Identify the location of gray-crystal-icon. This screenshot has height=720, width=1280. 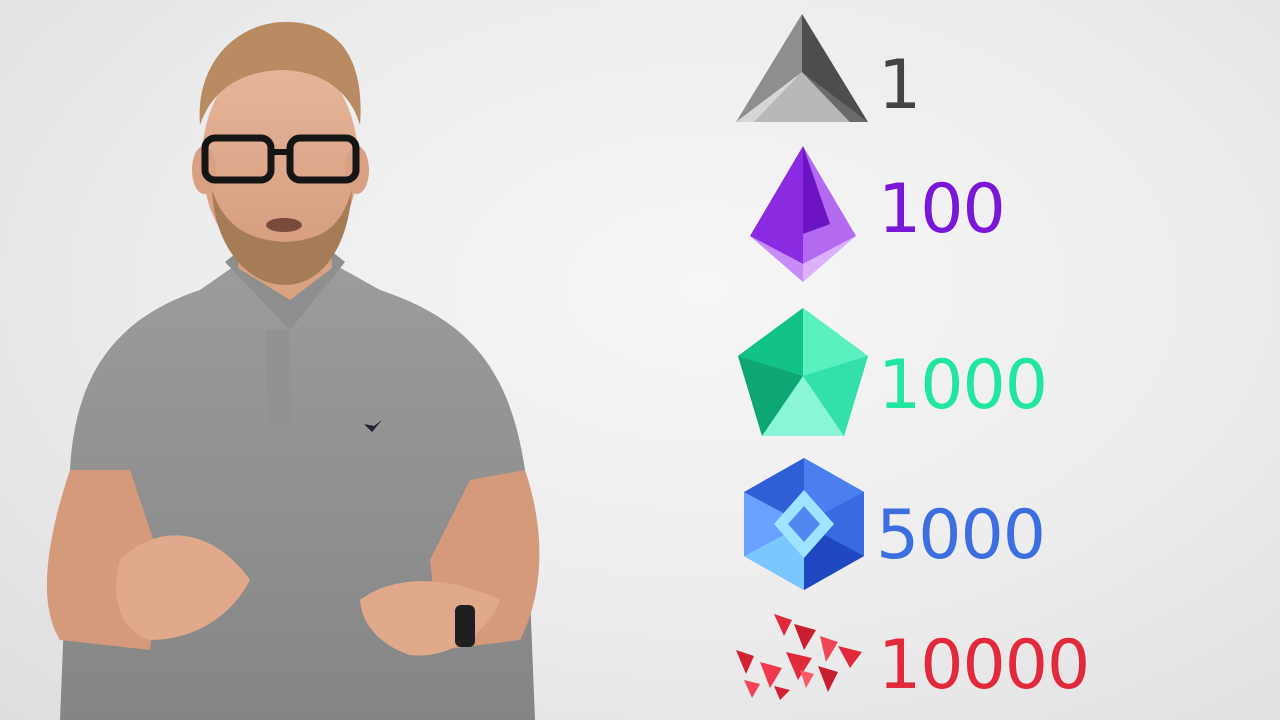
(802, 68).